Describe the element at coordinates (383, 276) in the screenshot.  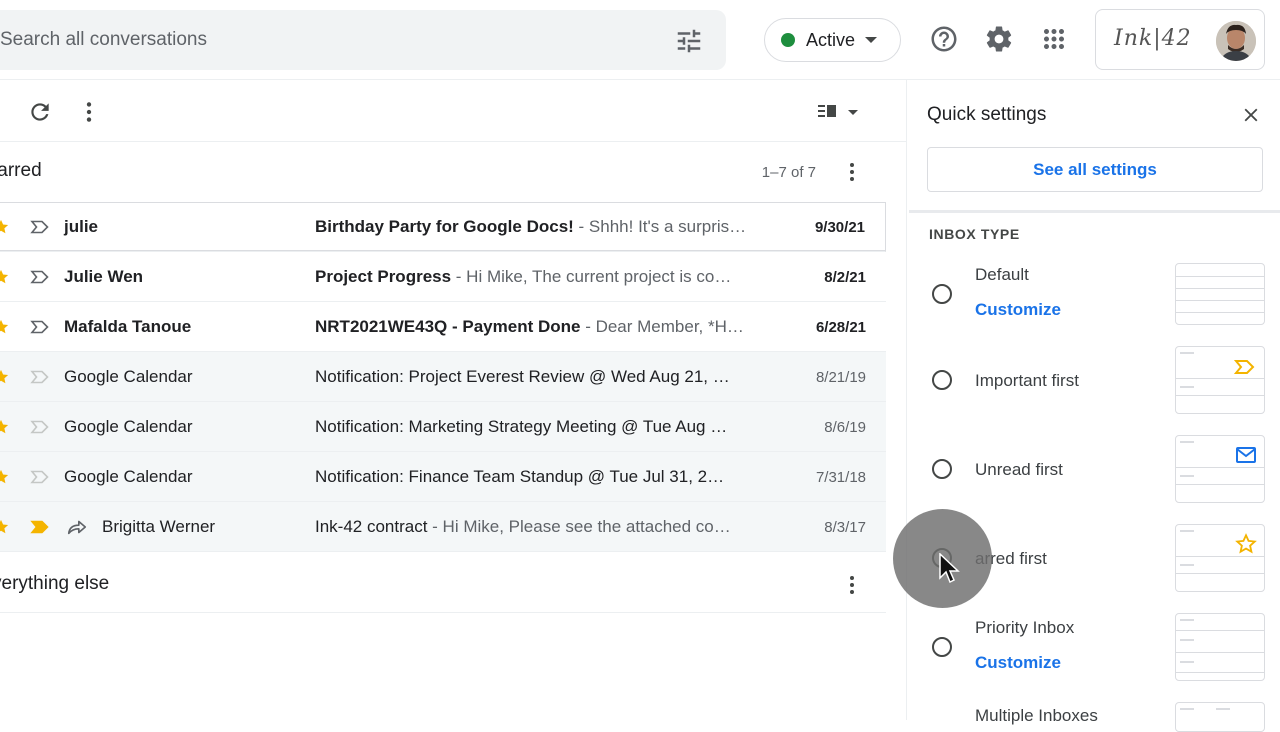
I see `email-subject: Project Progress` at that location.